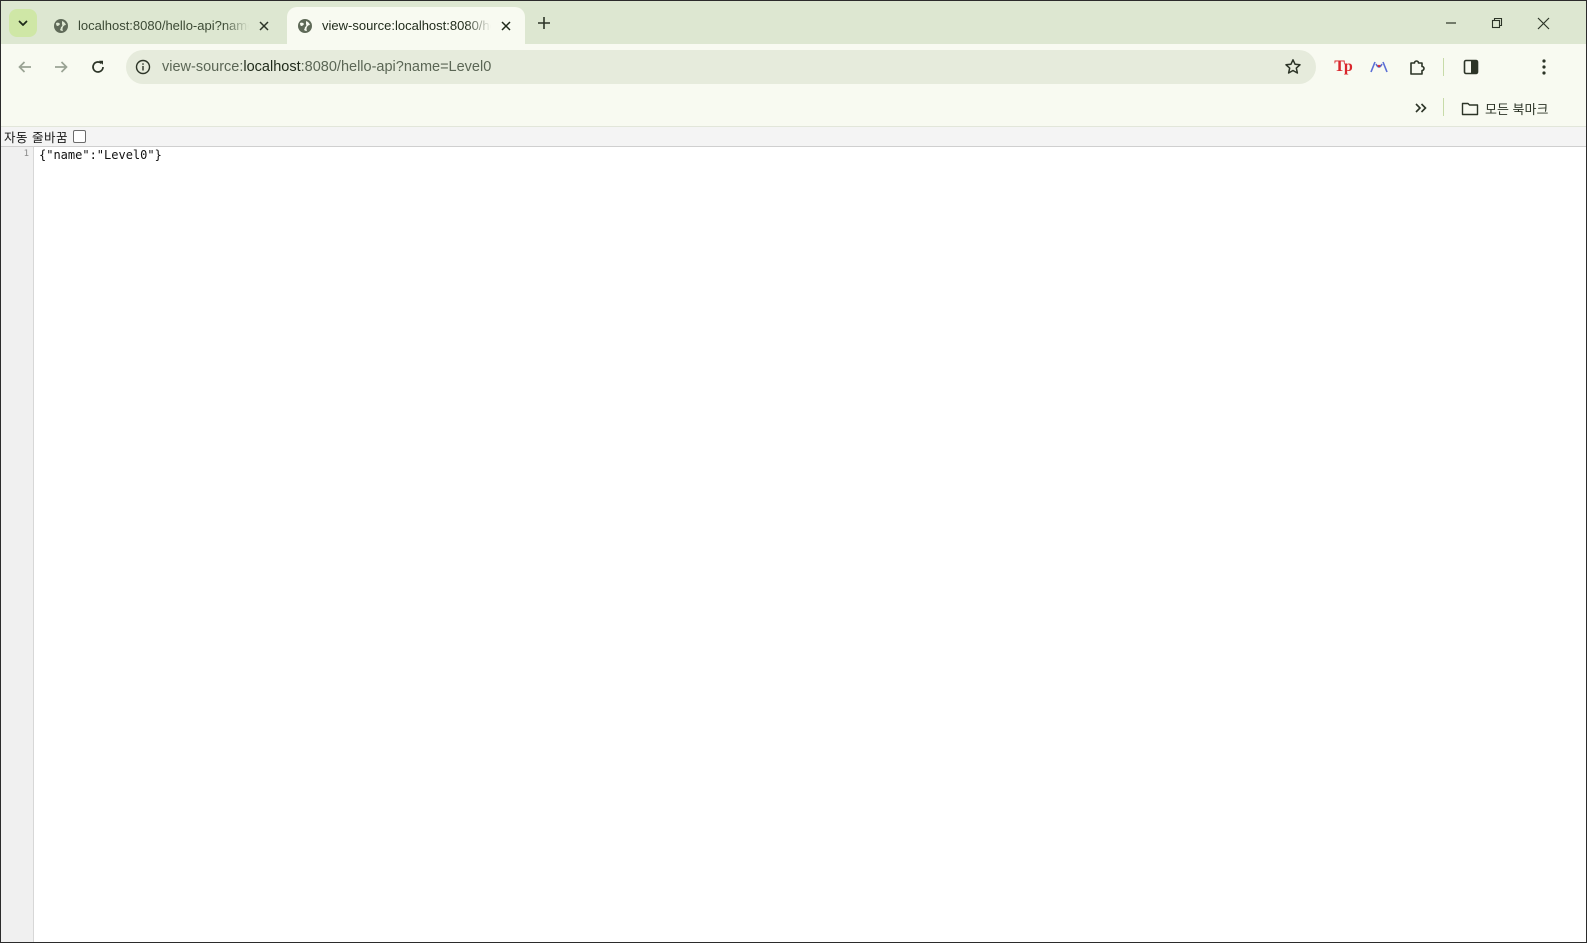 Image resolution: width=1587 pixels, height=943 pixels. I want to click on info-icon, so click(143, 67).